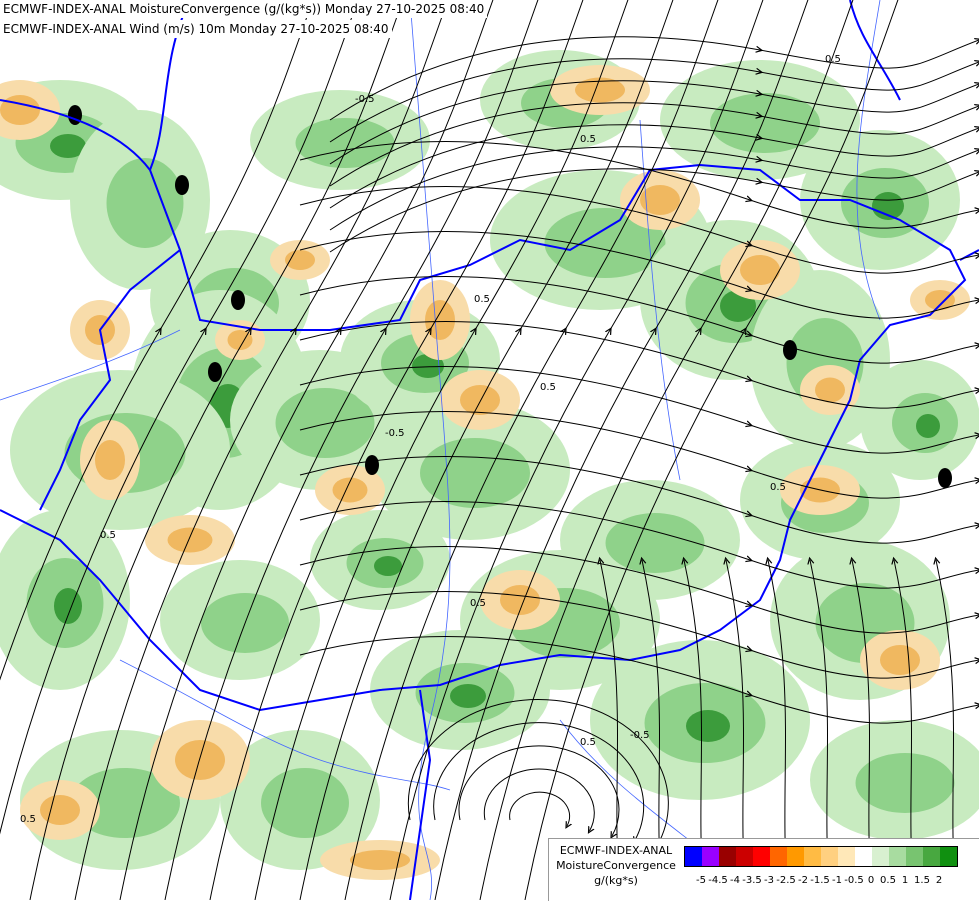 The image size is (979, 901). What do you see at coordinates (803, 880) in the screenshot?
I see `colorbar-tick-label: -2` at bounding box center [803, 880].